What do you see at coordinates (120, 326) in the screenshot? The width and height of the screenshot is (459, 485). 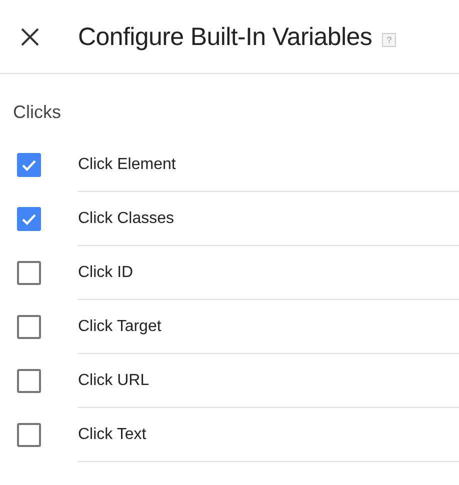 I see `variable-label: Click Target` at bounding box center [120, 326].